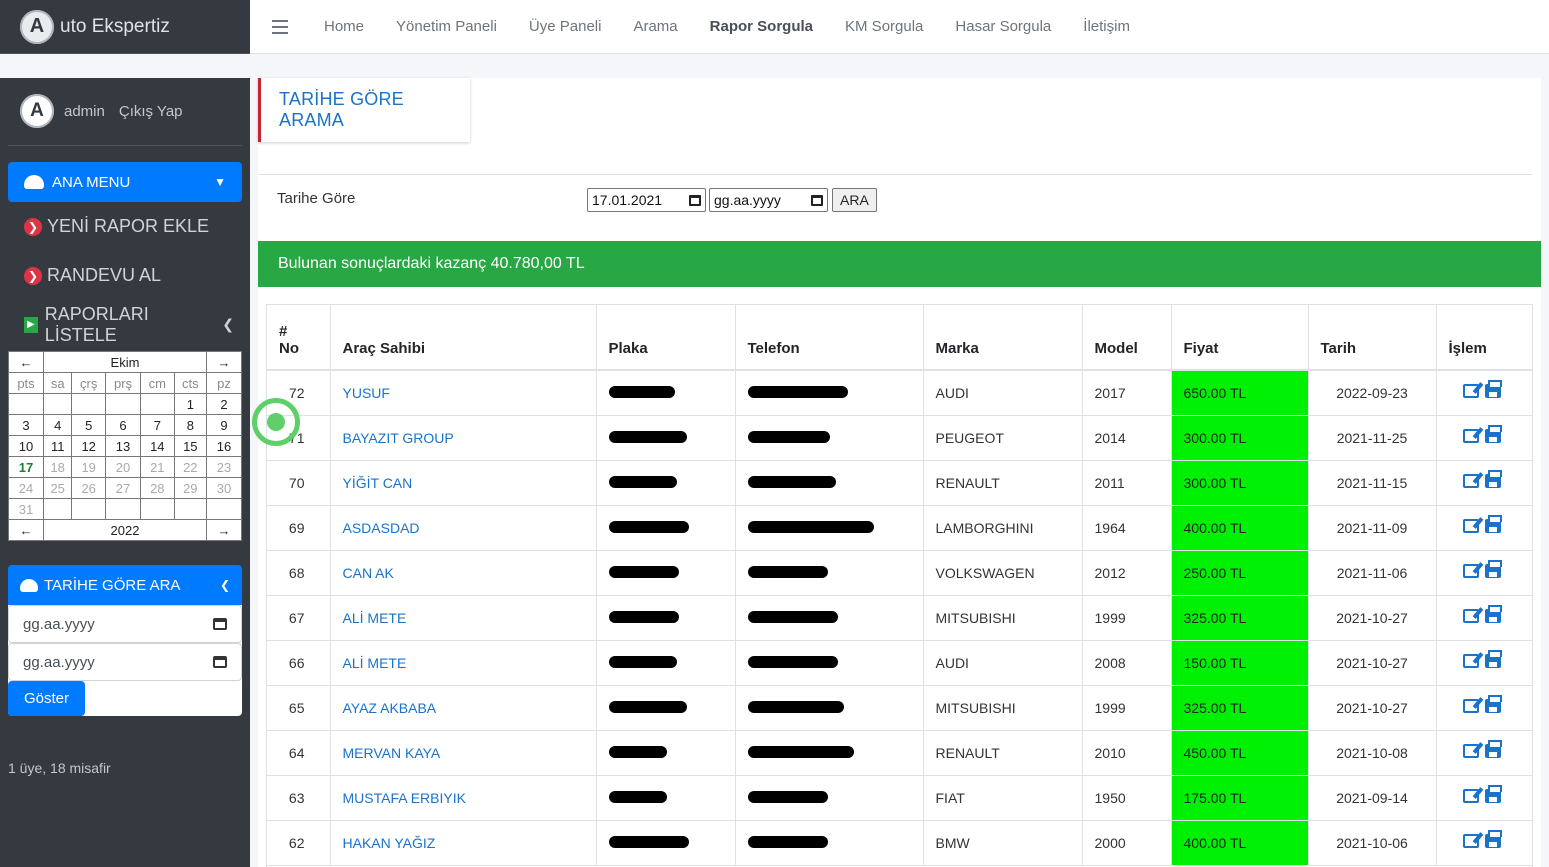 The width and height of the screenshot is (1549, 867). What do you see at coordinates (157, 446) in the screenshot?
I see `calendar-day: 14` at bounding box center [157, 446].